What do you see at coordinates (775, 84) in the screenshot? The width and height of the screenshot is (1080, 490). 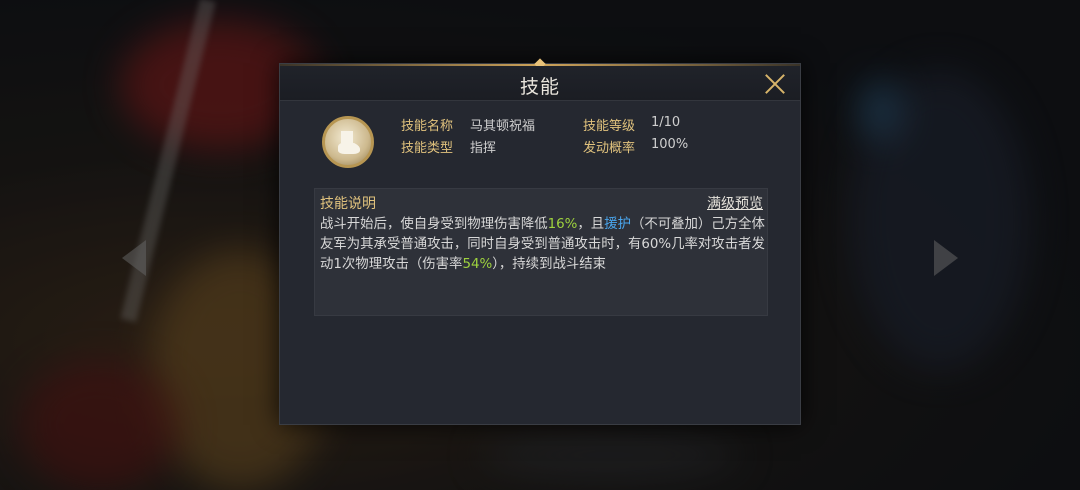 I see `close-icon` at bounding box center [775, 84].